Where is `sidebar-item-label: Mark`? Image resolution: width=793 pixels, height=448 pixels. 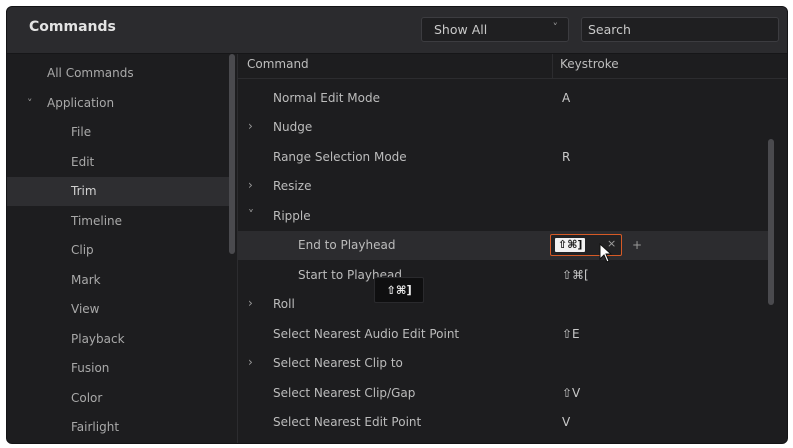 sidebar-item-label: Mark is located at coordinates (86, 280).